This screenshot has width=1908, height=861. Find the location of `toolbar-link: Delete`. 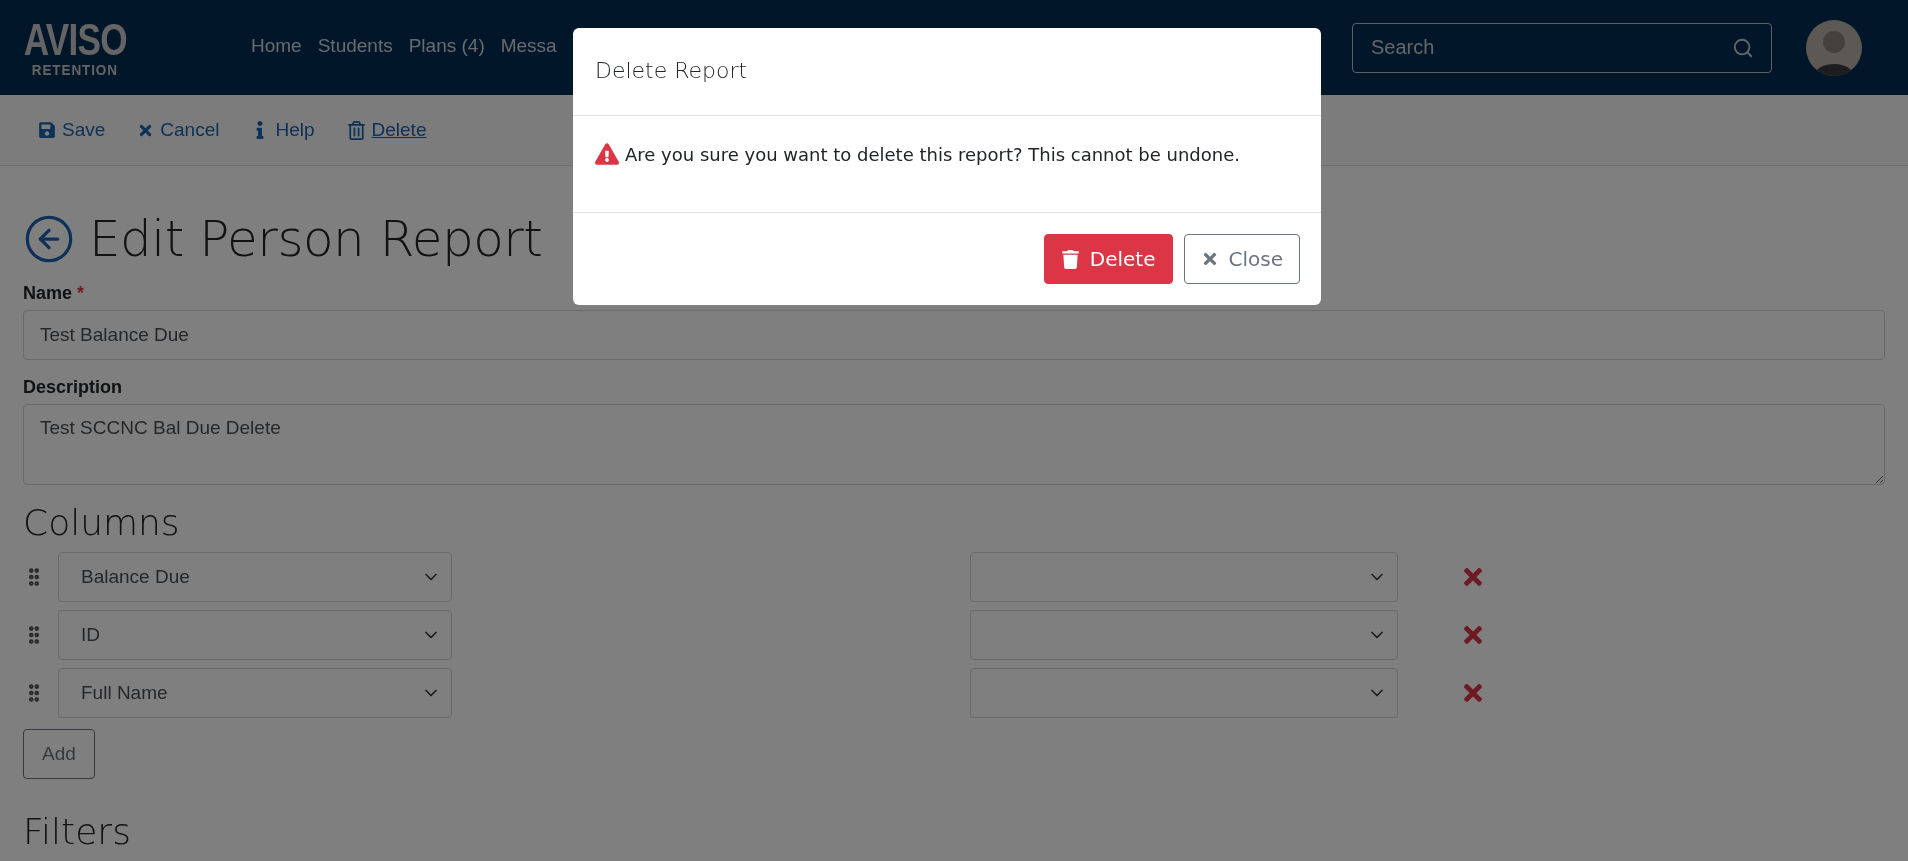

toolbar-link: Delete is located at coordinates (386, 130).